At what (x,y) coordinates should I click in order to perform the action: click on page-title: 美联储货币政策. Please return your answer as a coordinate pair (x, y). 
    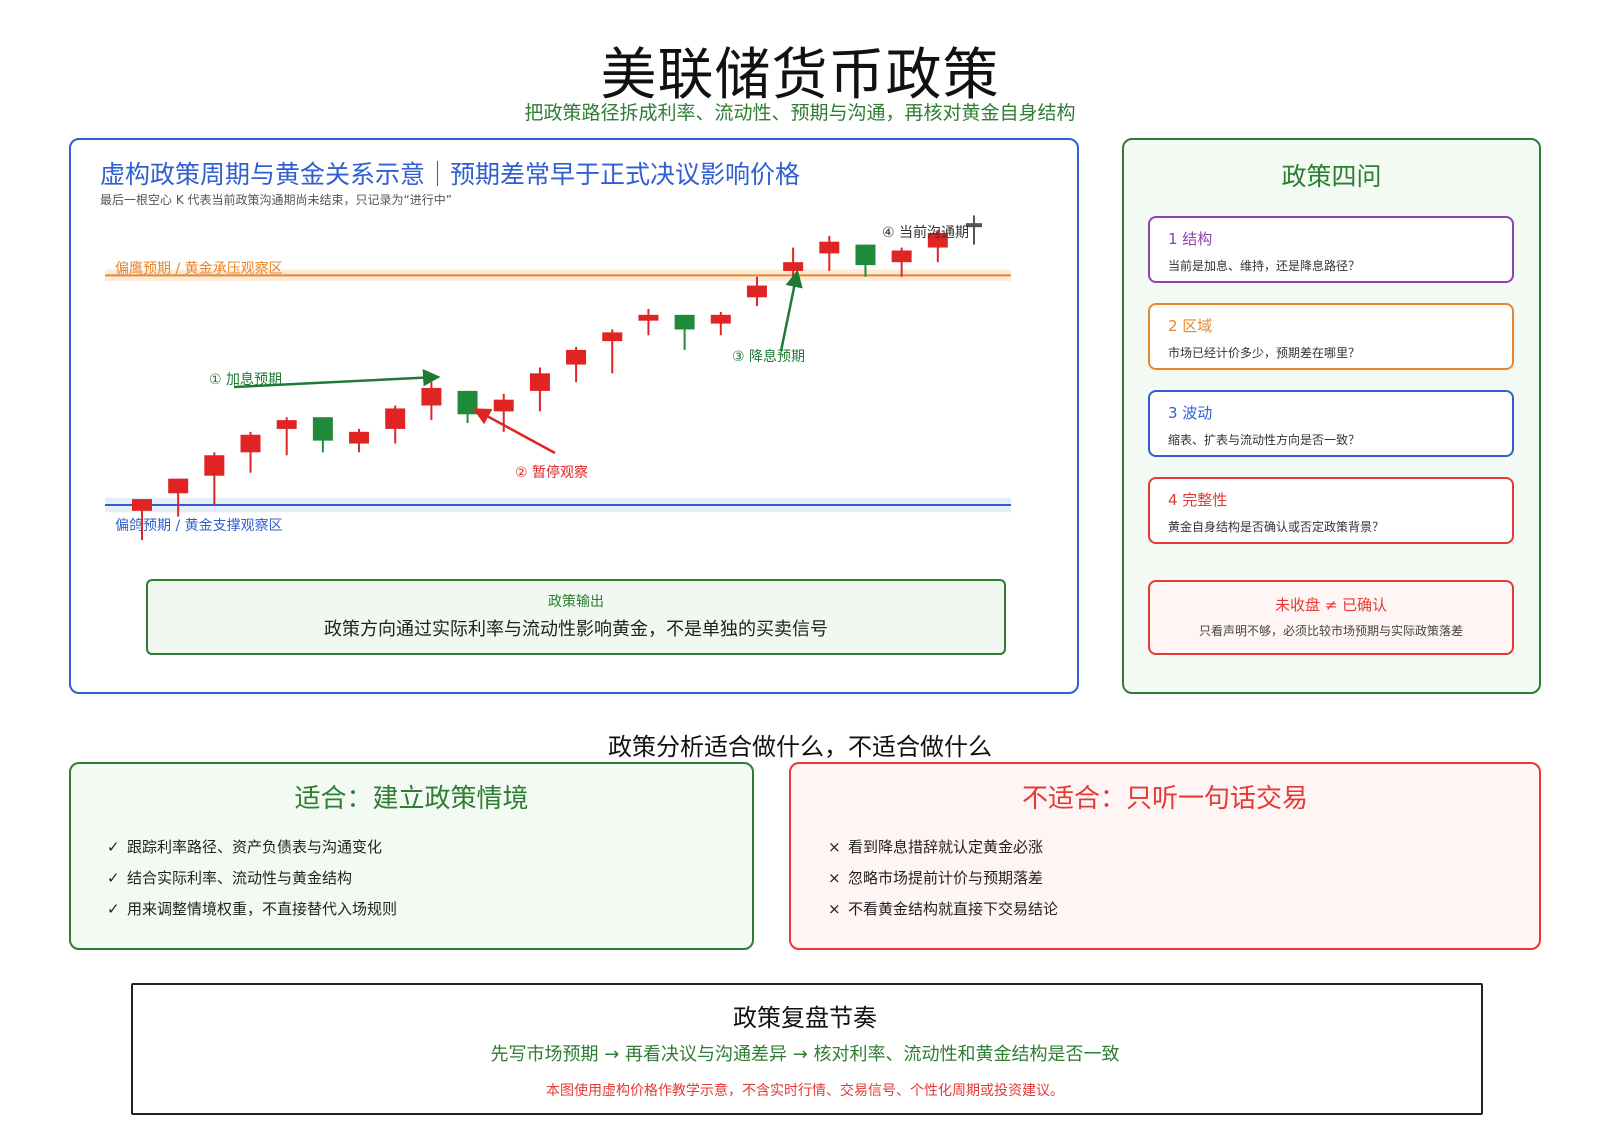
    Looking at the image, I should click on (800, 75).